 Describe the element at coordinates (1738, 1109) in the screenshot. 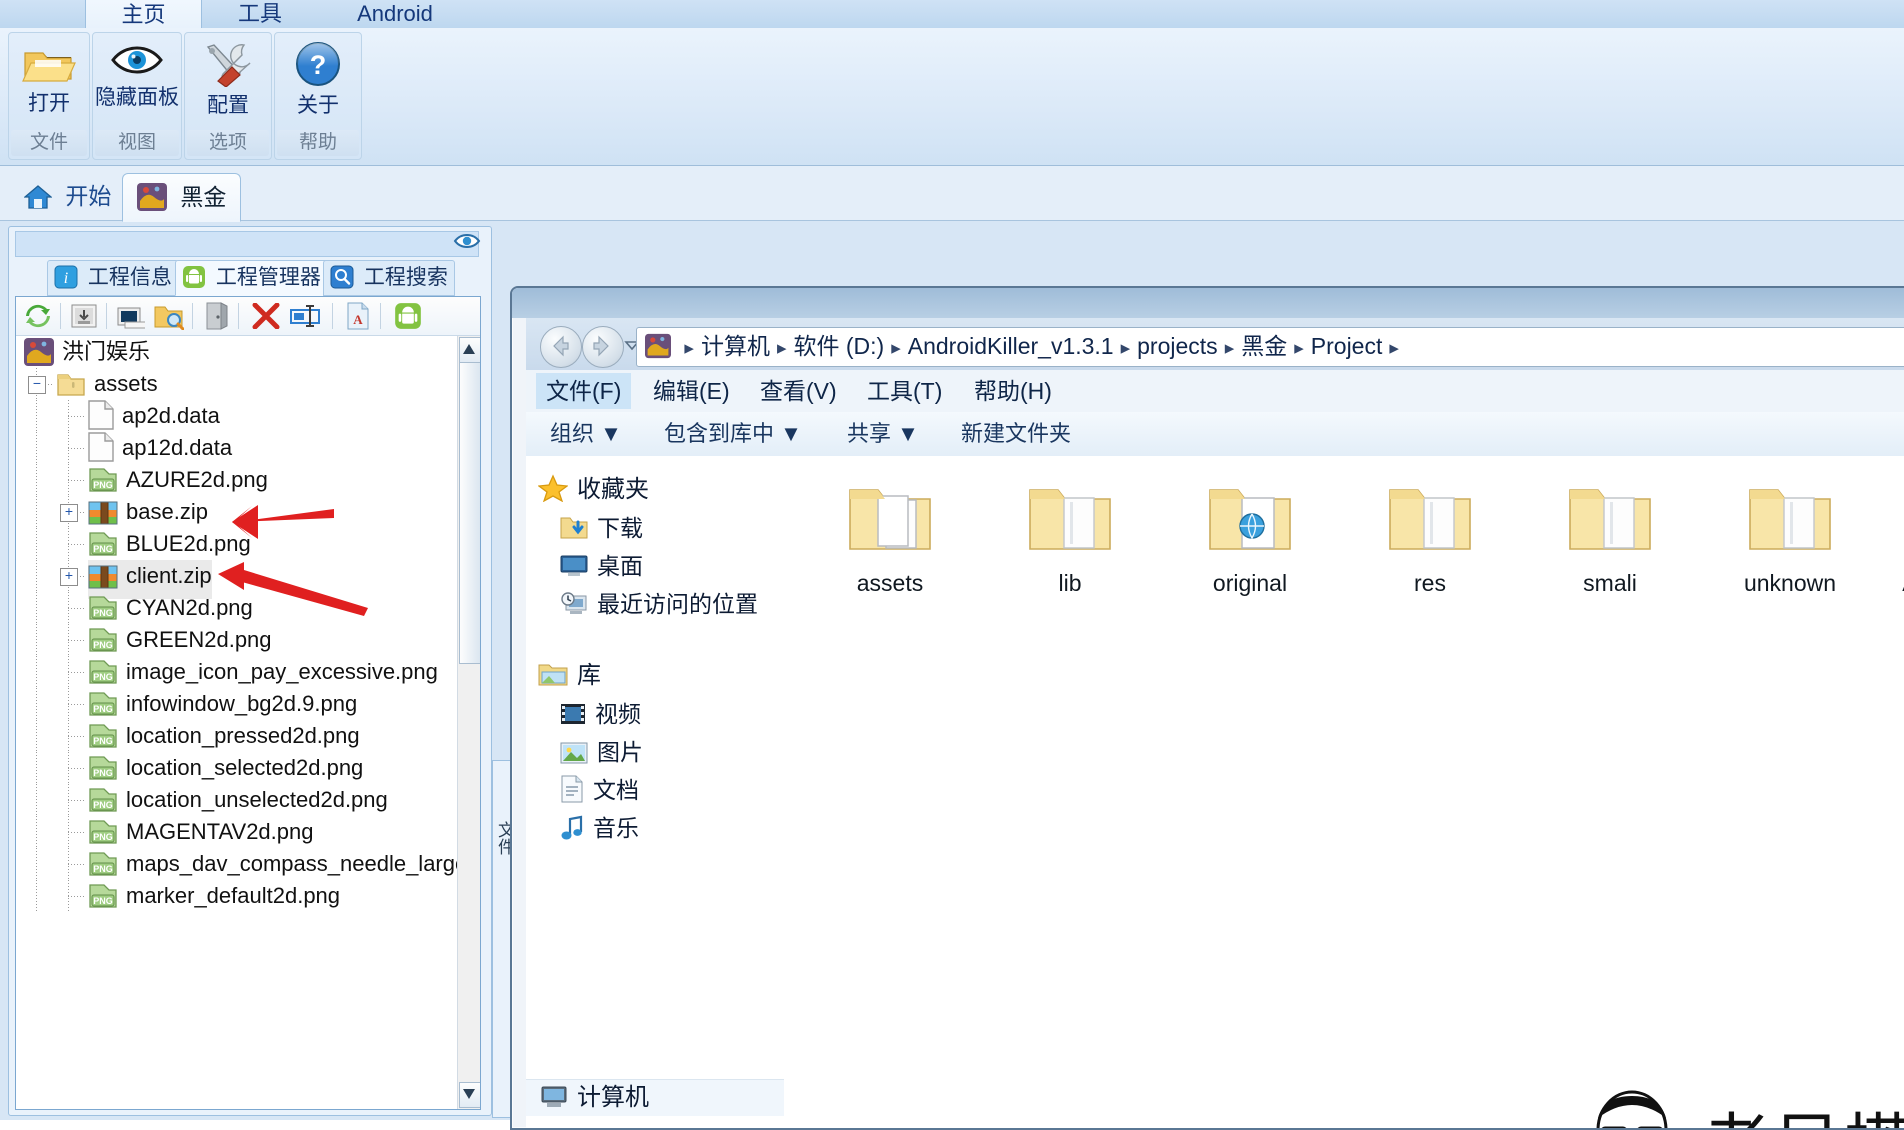

I see `watermark: 老吴搭建教程 http://blog.laowu.com` at that location.